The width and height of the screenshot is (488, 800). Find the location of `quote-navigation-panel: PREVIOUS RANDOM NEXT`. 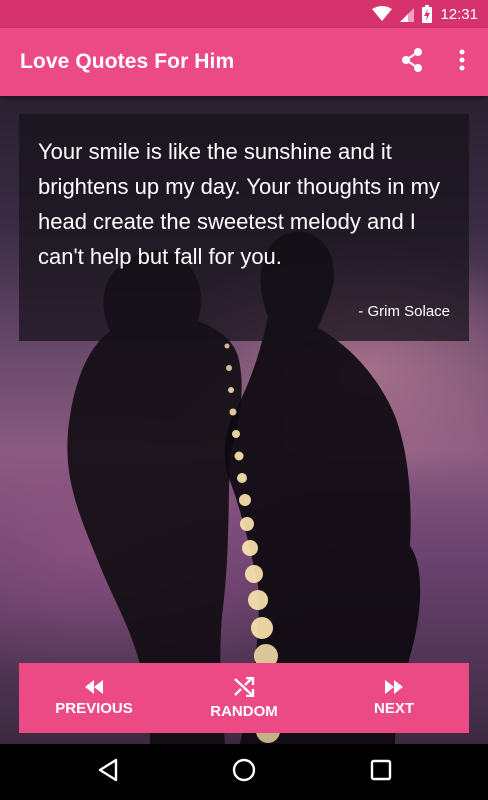

quote-navigation-panel: PREVIOUS RANDOM NEXT is located at coordinates (244, 698).